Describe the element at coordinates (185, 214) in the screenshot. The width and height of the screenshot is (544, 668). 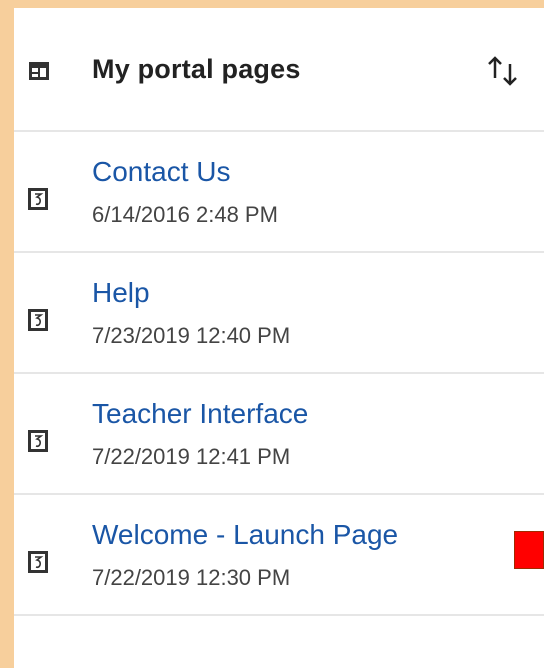
I see `page-modified-date: 6/14/2016 2:48 PM` at that location.